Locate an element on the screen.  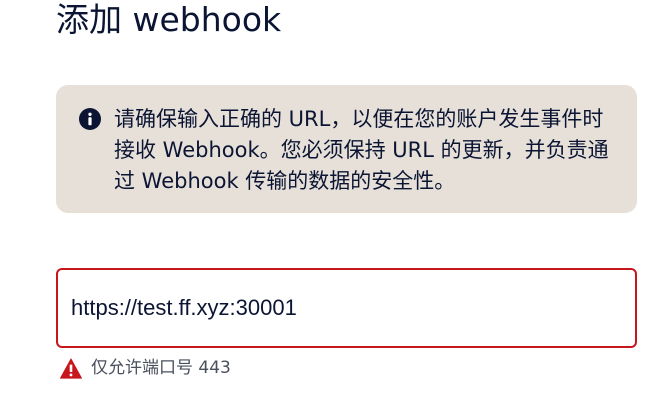
webhook-url-input is located at coordinates (341, 308).